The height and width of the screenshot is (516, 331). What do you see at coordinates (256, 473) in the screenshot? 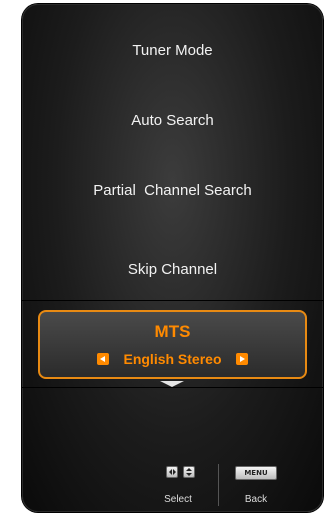
I see `menu-key-icon: MENU` at bounding box center [256, 473].